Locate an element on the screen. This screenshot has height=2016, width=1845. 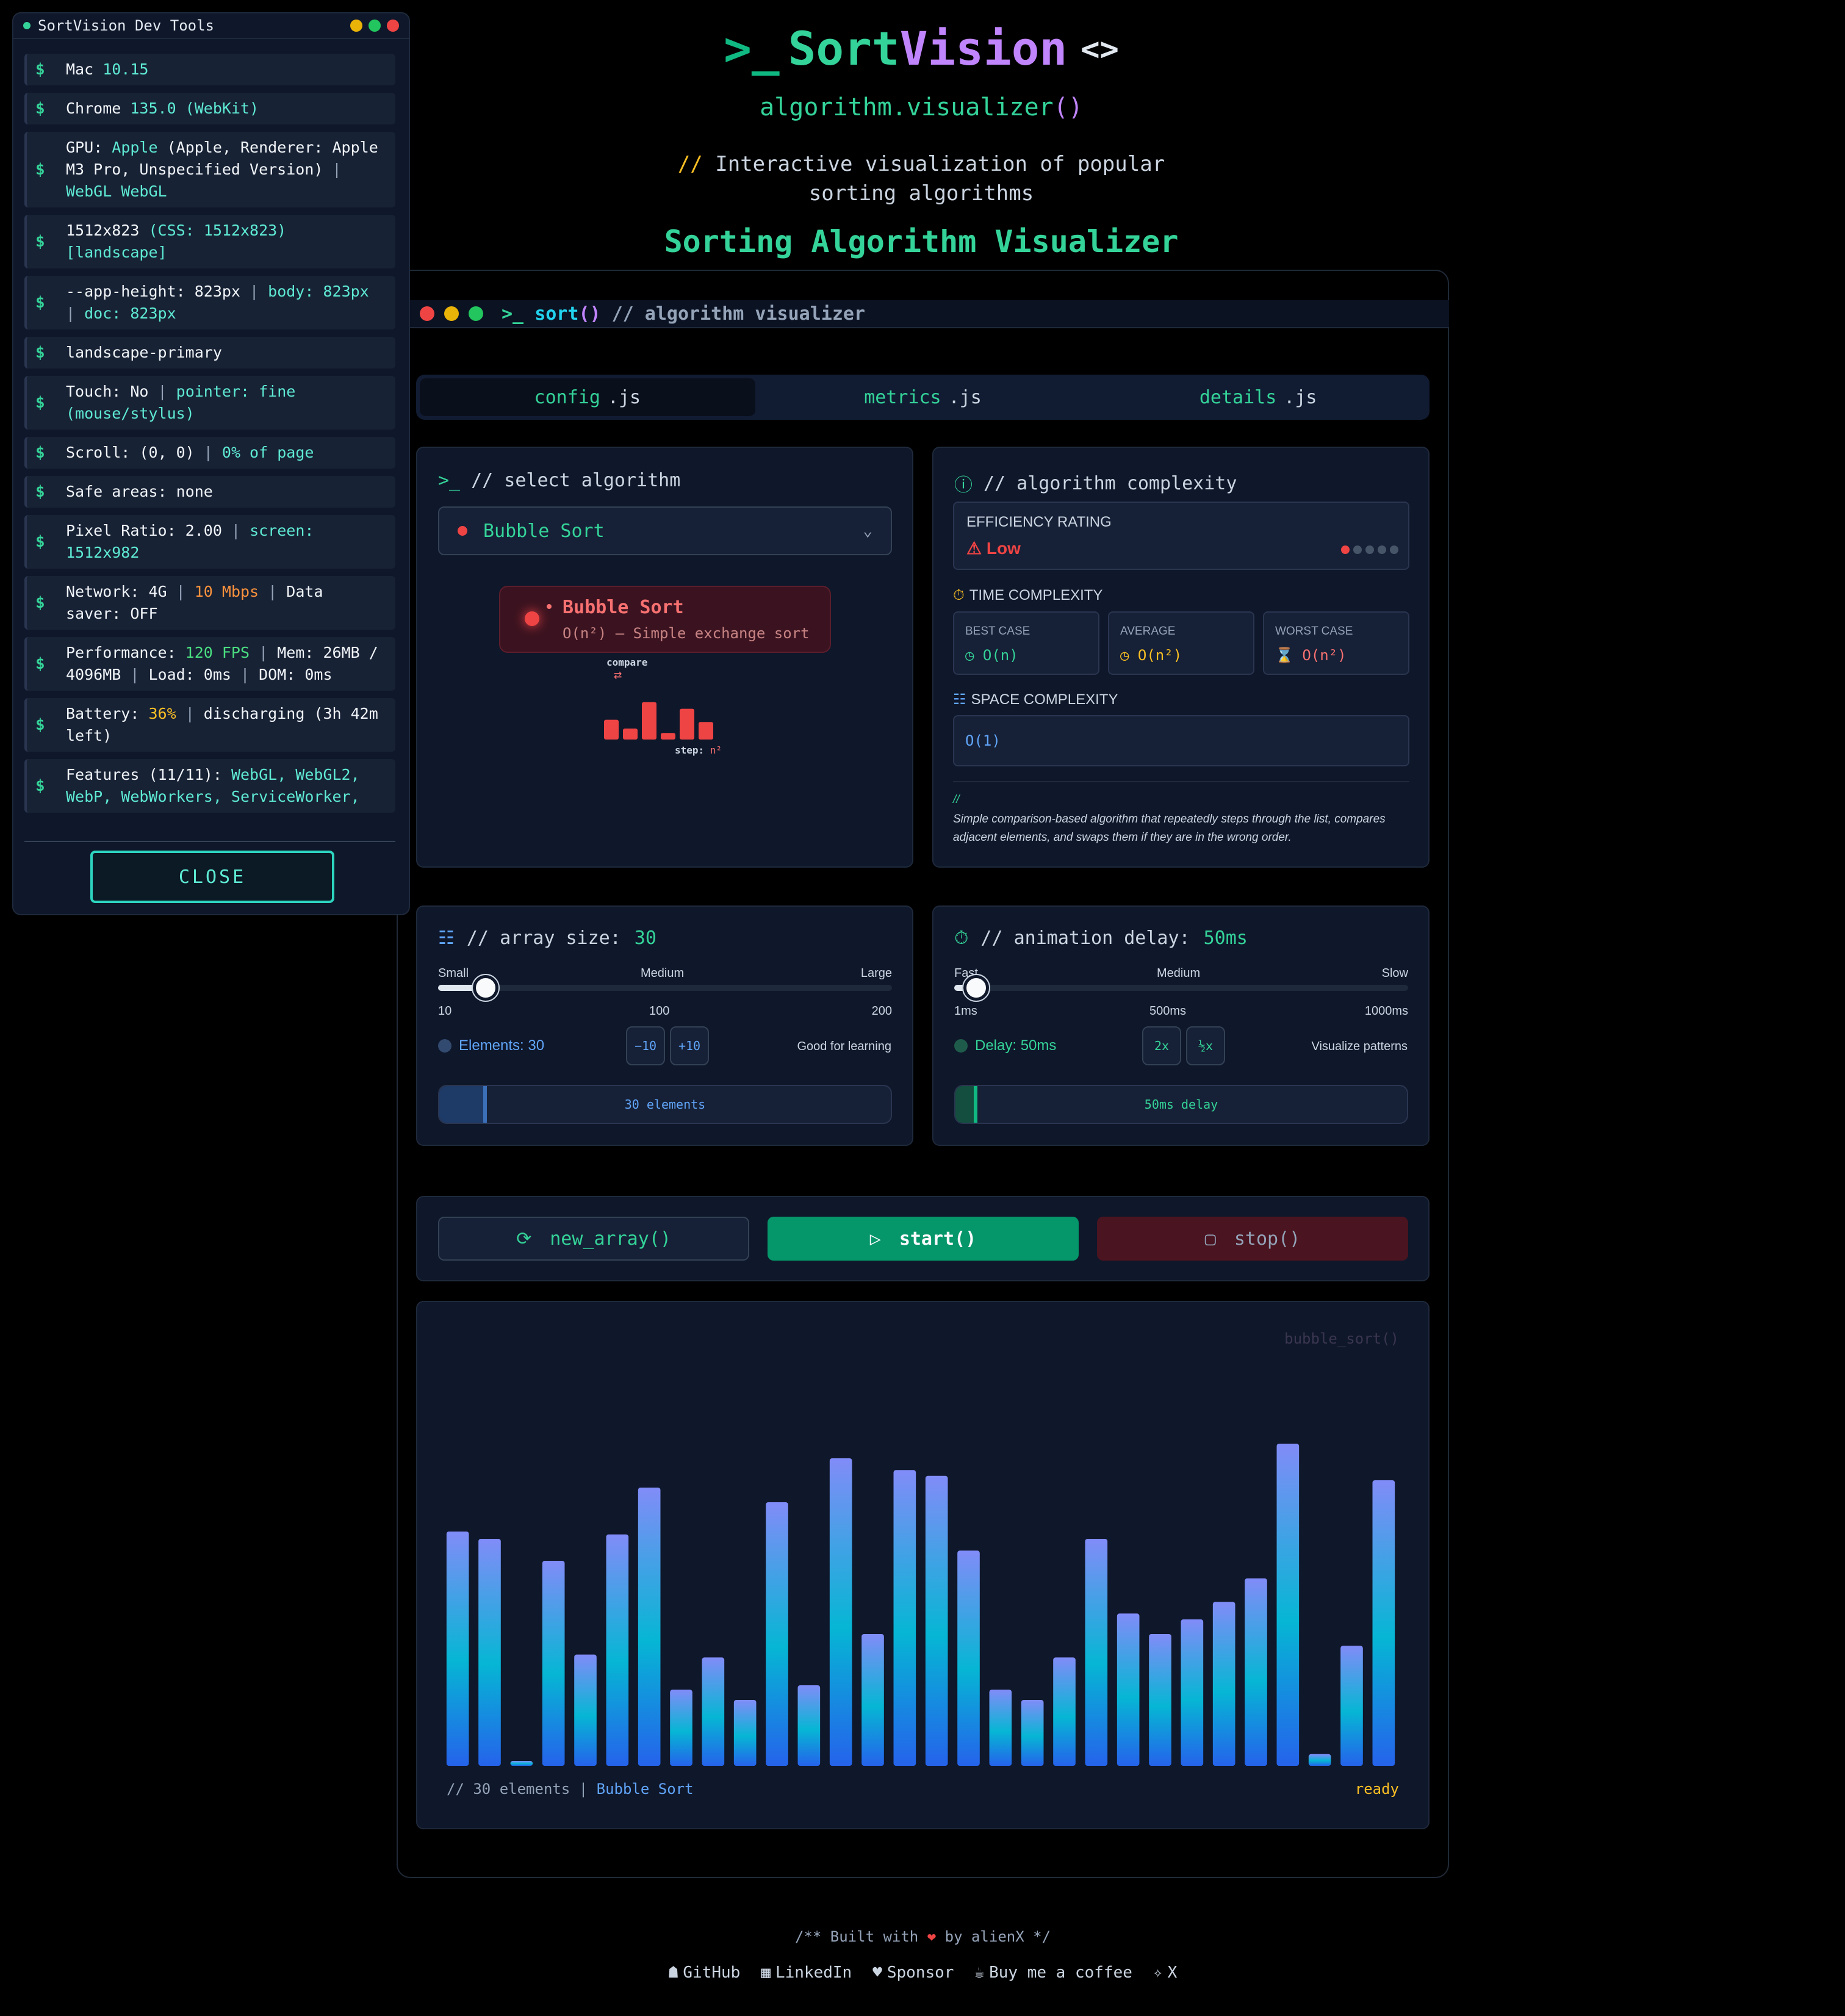
mini-bar is located at coordinates (706, 731).